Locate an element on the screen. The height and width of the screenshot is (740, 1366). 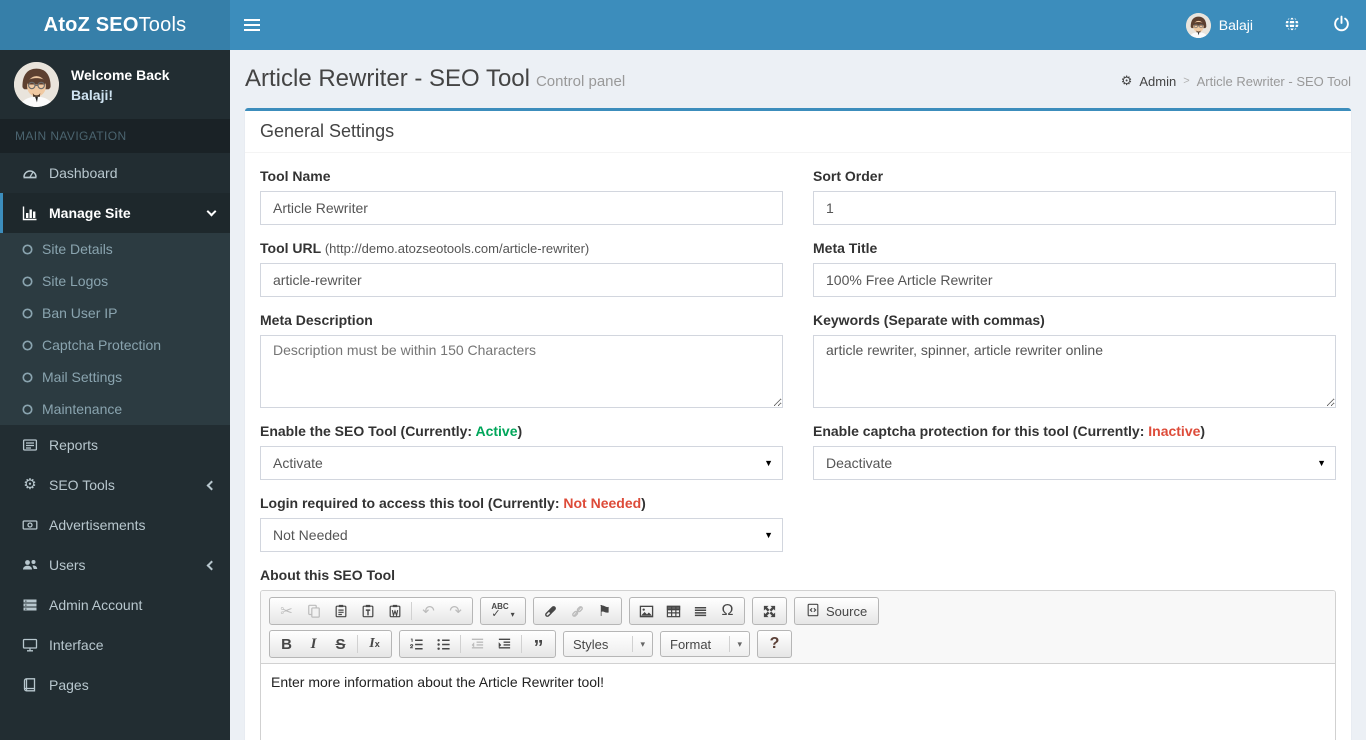
special-character-icon: Ω is located at coordinates (727, 611).